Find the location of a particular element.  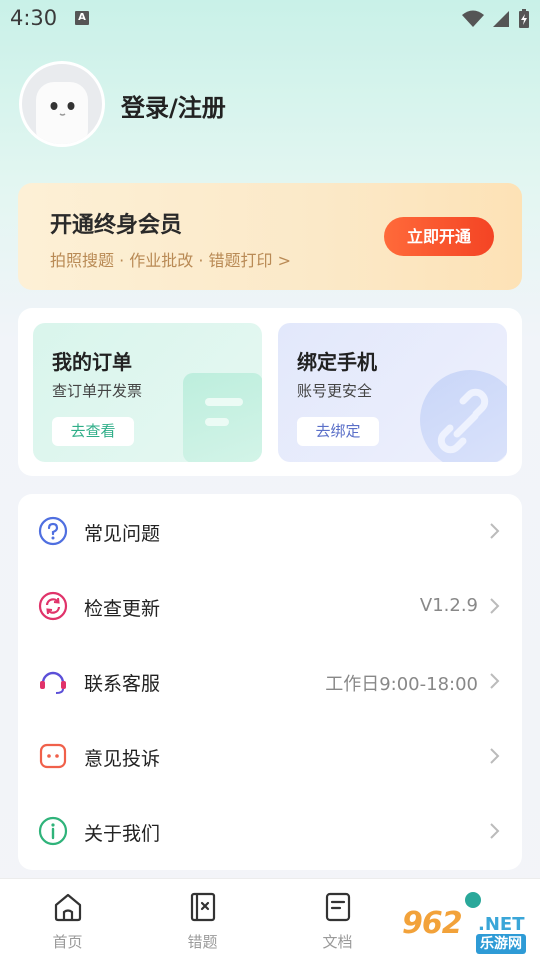

tab-documents: 文档 is located at coordinates (337, 919).